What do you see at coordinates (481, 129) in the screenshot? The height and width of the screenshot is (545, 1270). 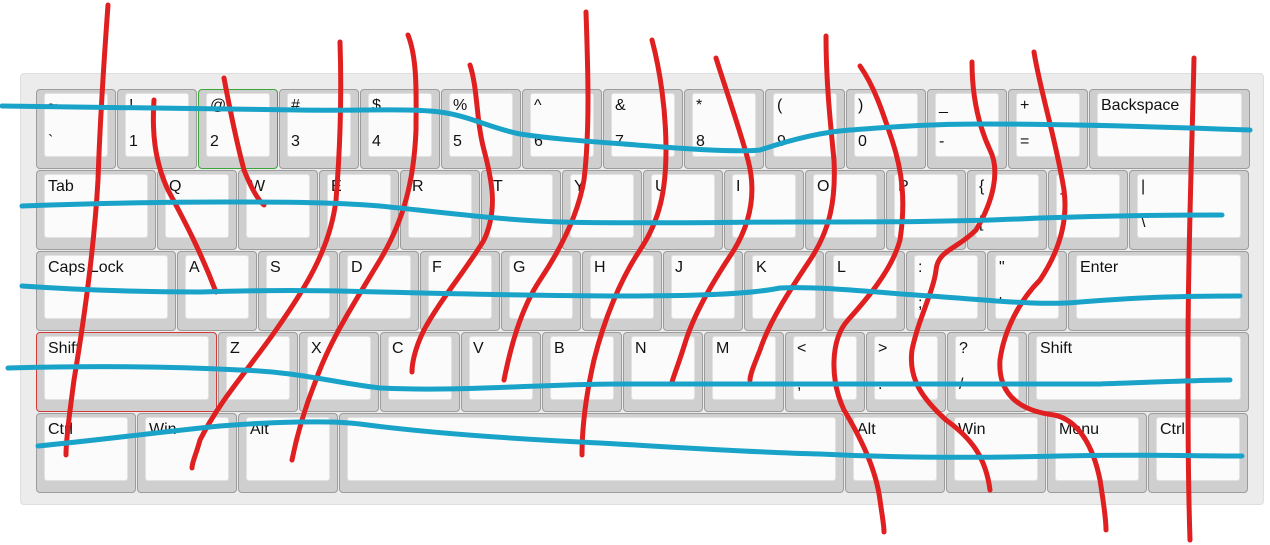 I see `key-5: % 5` at bounding box center [481, 129].